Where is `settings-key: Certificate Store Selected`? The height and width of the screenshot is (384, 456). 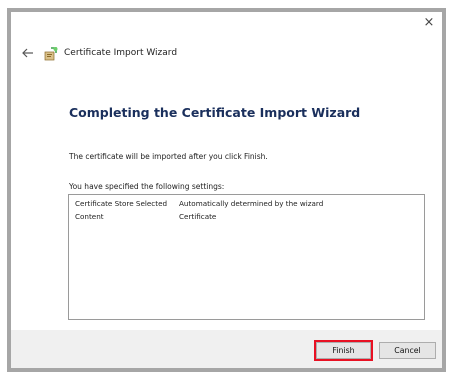
settings-key: Certificate Store Selected is located at coordinates (121, 203).